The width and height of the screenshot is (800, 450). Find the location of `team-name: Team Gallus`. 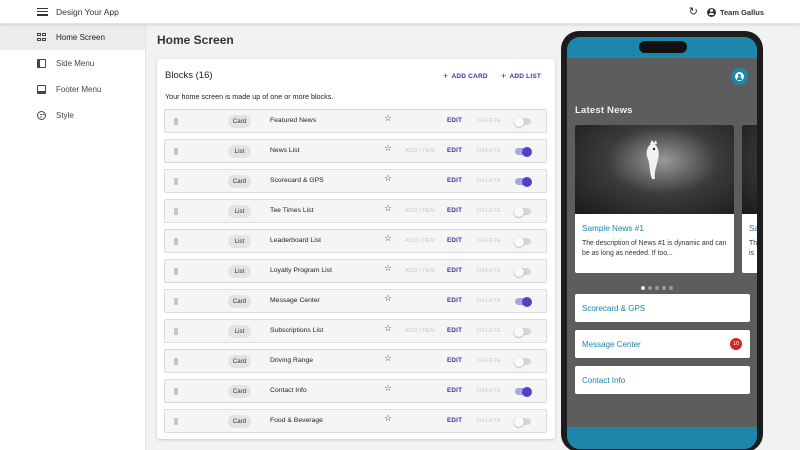

team-name: Team Gallus is located at coordinates (742, 12).